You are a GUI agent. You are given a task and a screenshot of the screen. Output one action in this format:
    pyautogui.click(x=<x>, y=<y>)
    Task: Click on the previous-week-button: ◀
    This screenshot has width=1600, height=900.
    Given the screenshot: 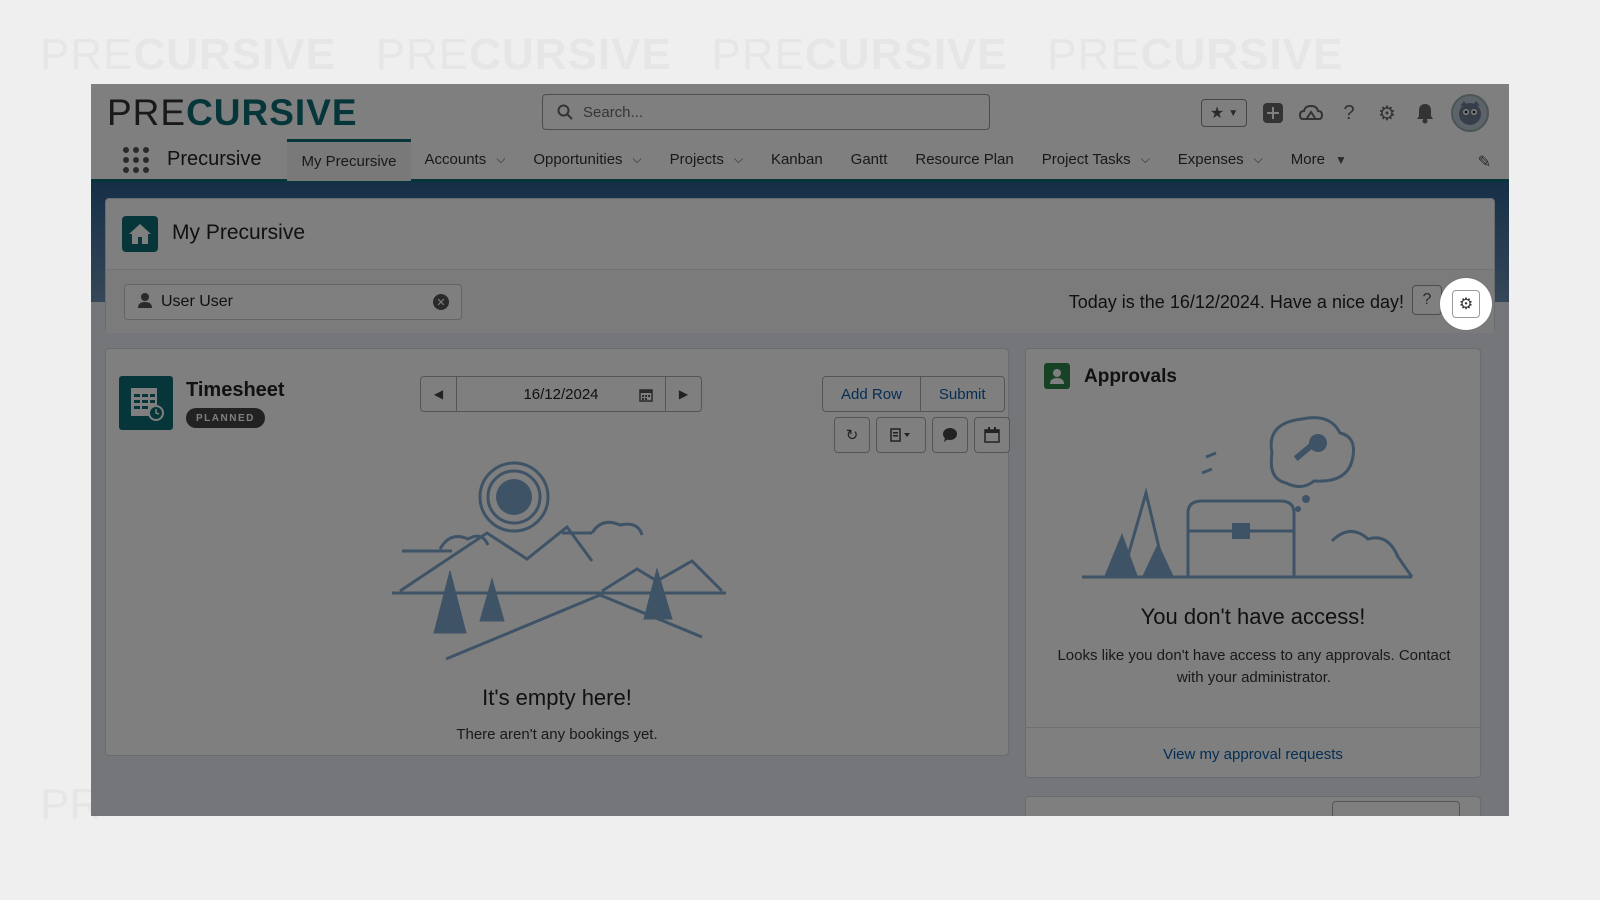 What is the action you would take?
    pyautogui.click(x=439, y=394)
    